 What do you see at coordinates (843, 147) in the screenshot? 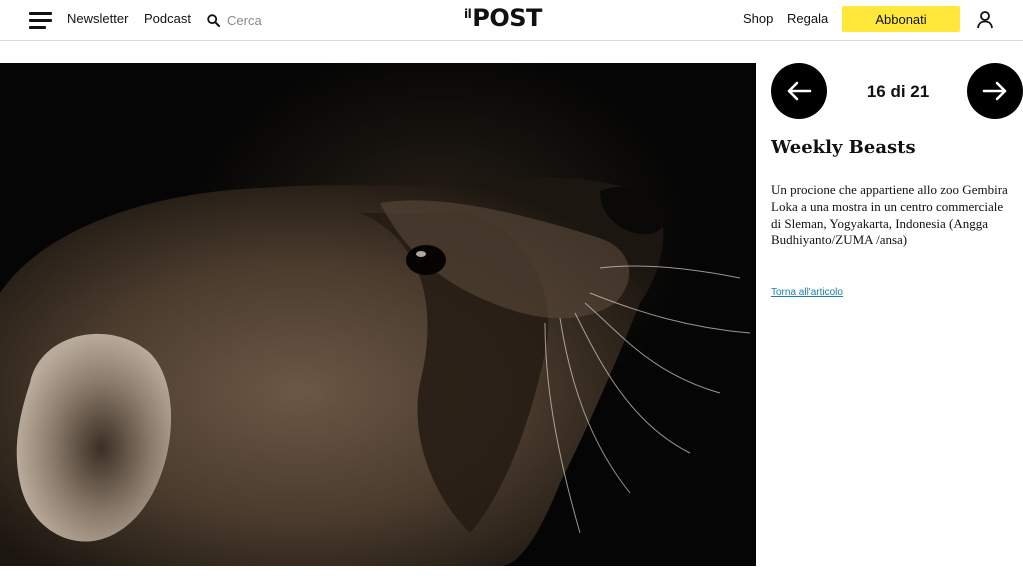
I see `gallery-title: Weekly Beasts` at bounding box center [843, 147].